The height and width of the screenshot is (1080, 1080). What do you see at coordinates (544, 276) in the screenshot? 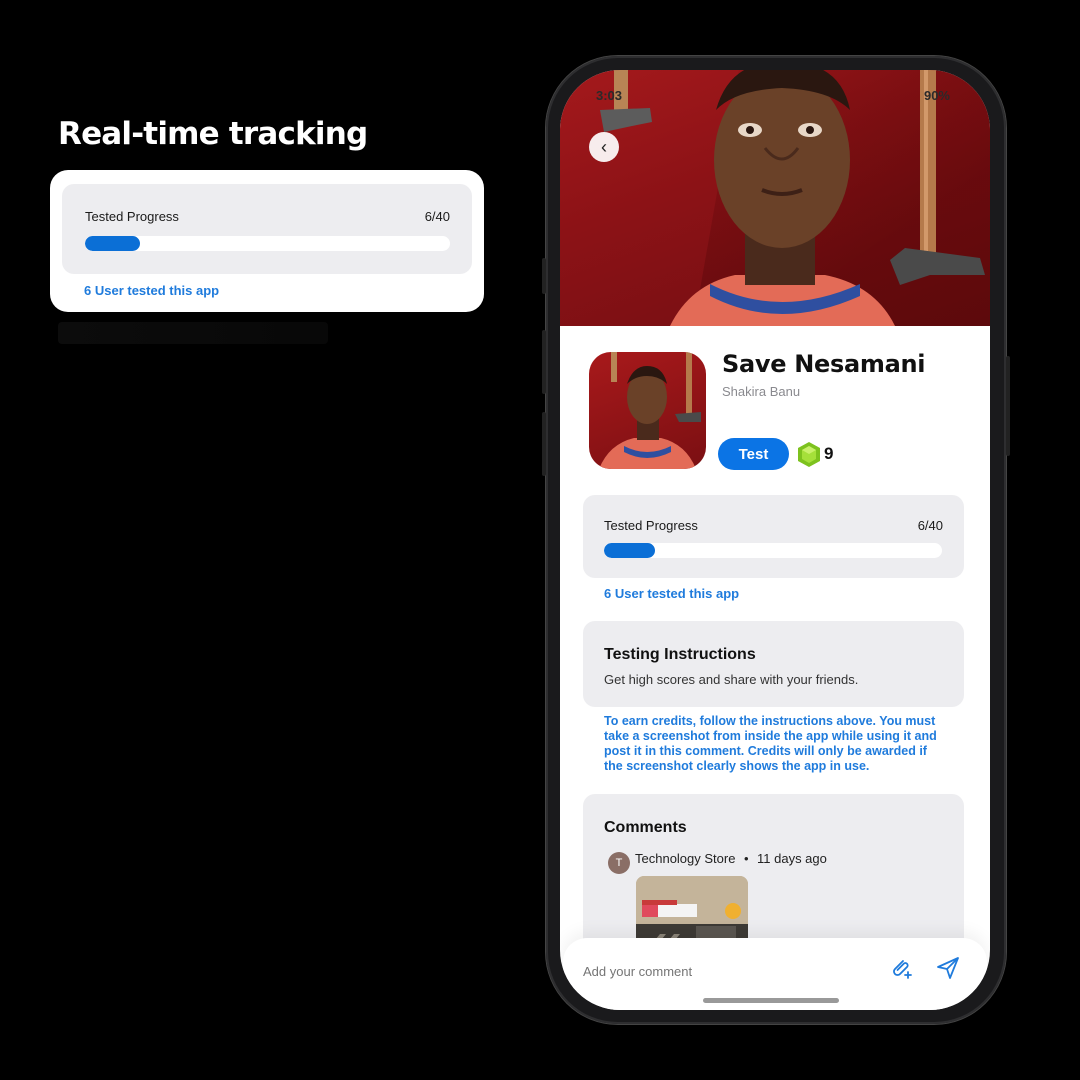
I see `phone-action-button` at bounding box center [544, 276].